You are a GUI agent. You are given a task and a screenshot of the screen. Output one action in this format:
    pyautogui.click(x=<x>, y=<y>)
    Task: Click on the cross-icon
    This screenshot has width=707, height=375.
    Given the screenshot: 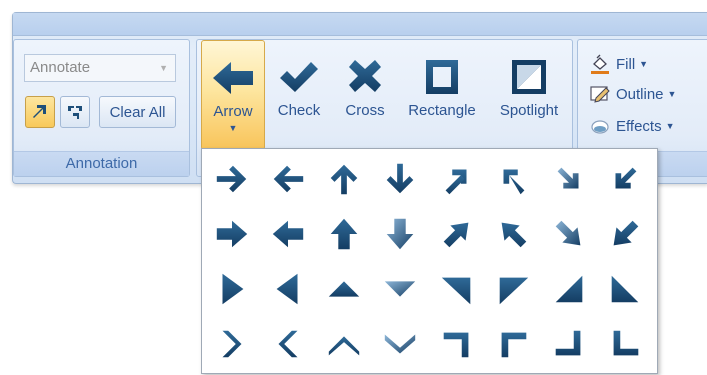 What is the action you would take?
    pyautogui.click(x=365, y=76)
    